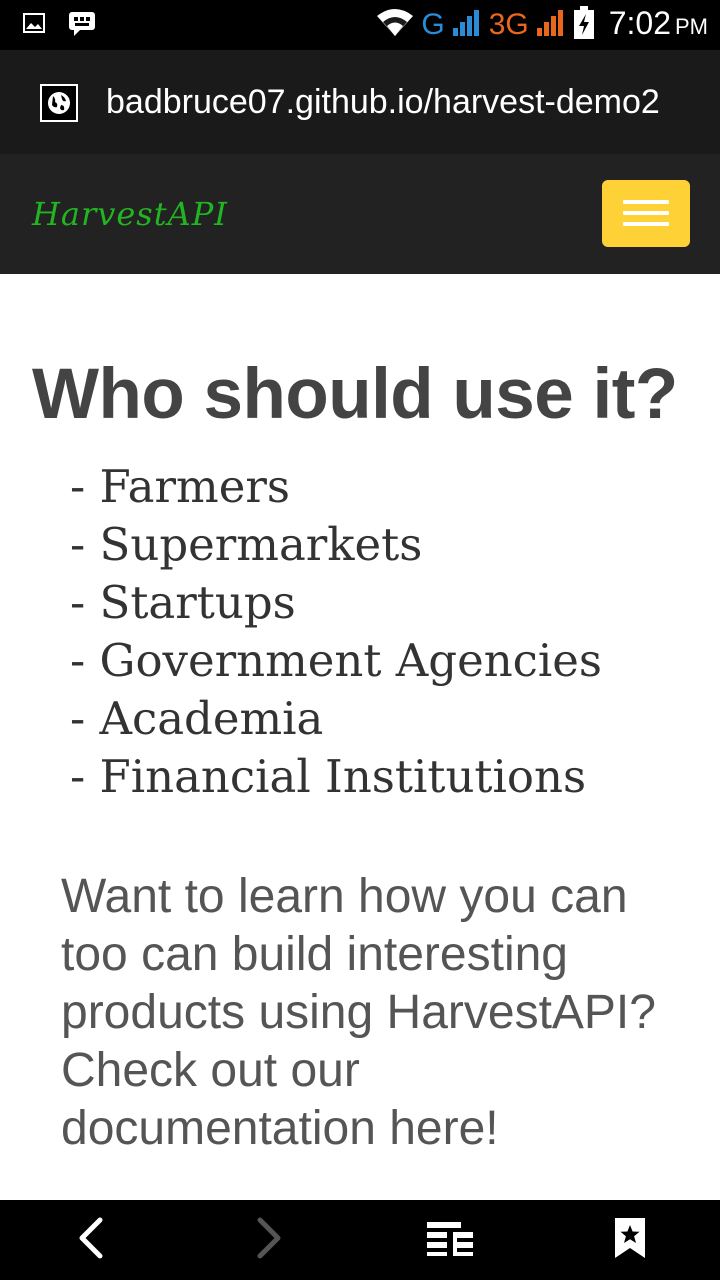 Image resolution: width=720 pixels, height=1280 pixels. I want to click on forward-icon, so click(270, 1240).